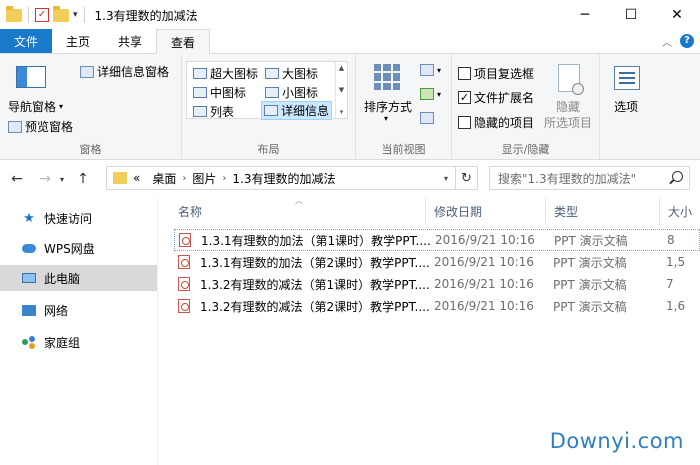 Image resolution: width=700 pixels, height=465 pixels. What do you see at coordinates (15, 126) in the screenshot?
I see `preview-pane-icon` at bounding box center [15, 126].